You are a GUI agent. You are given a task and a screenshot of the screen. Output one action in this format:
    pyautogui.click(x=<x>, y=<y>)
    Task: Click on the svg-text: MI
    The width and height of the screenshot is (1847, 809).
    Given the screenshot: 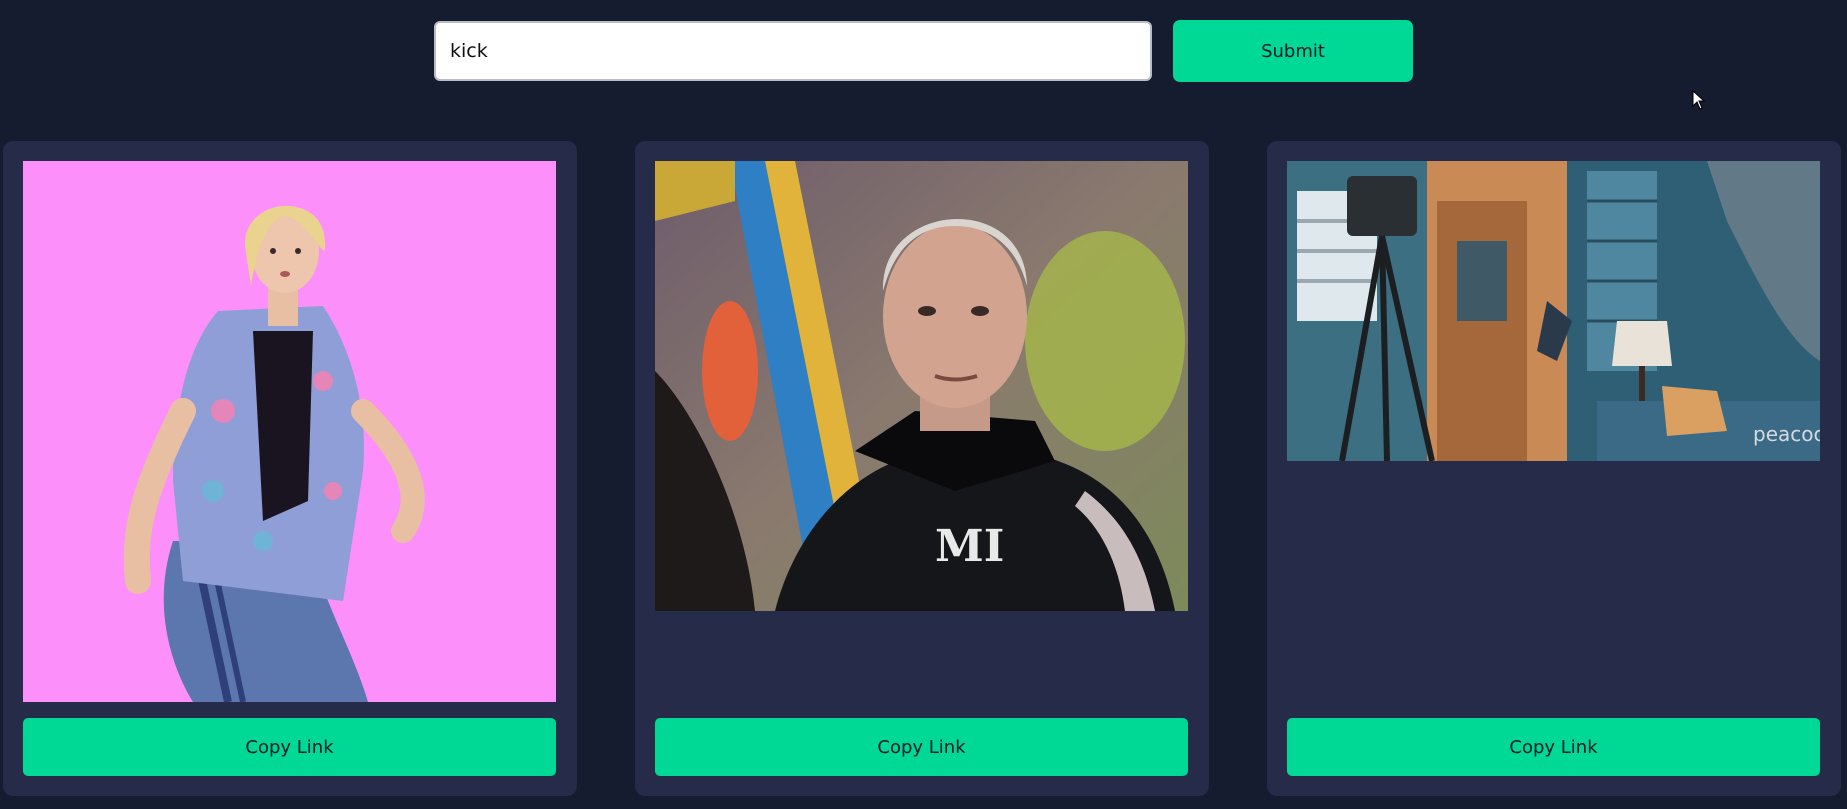 What is the action you would take?
    pyautogui.click(x=969, y=546)
    